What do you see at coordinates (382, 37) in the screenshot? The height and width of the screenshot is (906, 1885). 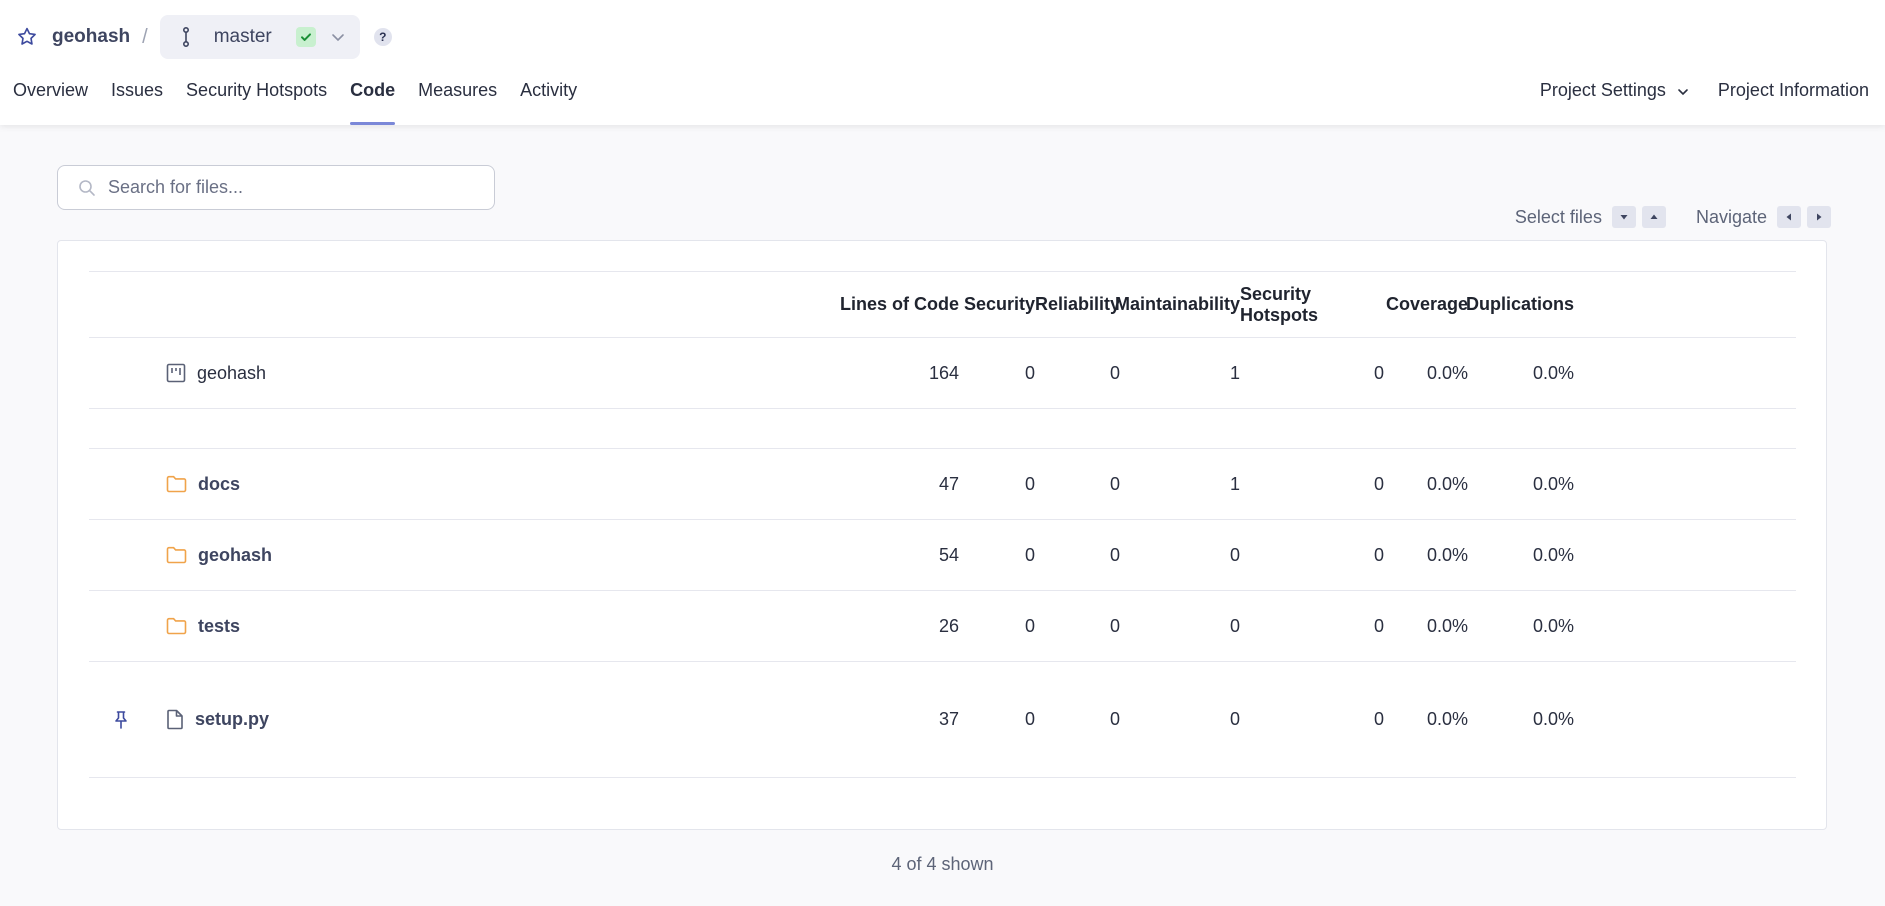 I see `help-icon: ?` at bounding box center [382, 37].